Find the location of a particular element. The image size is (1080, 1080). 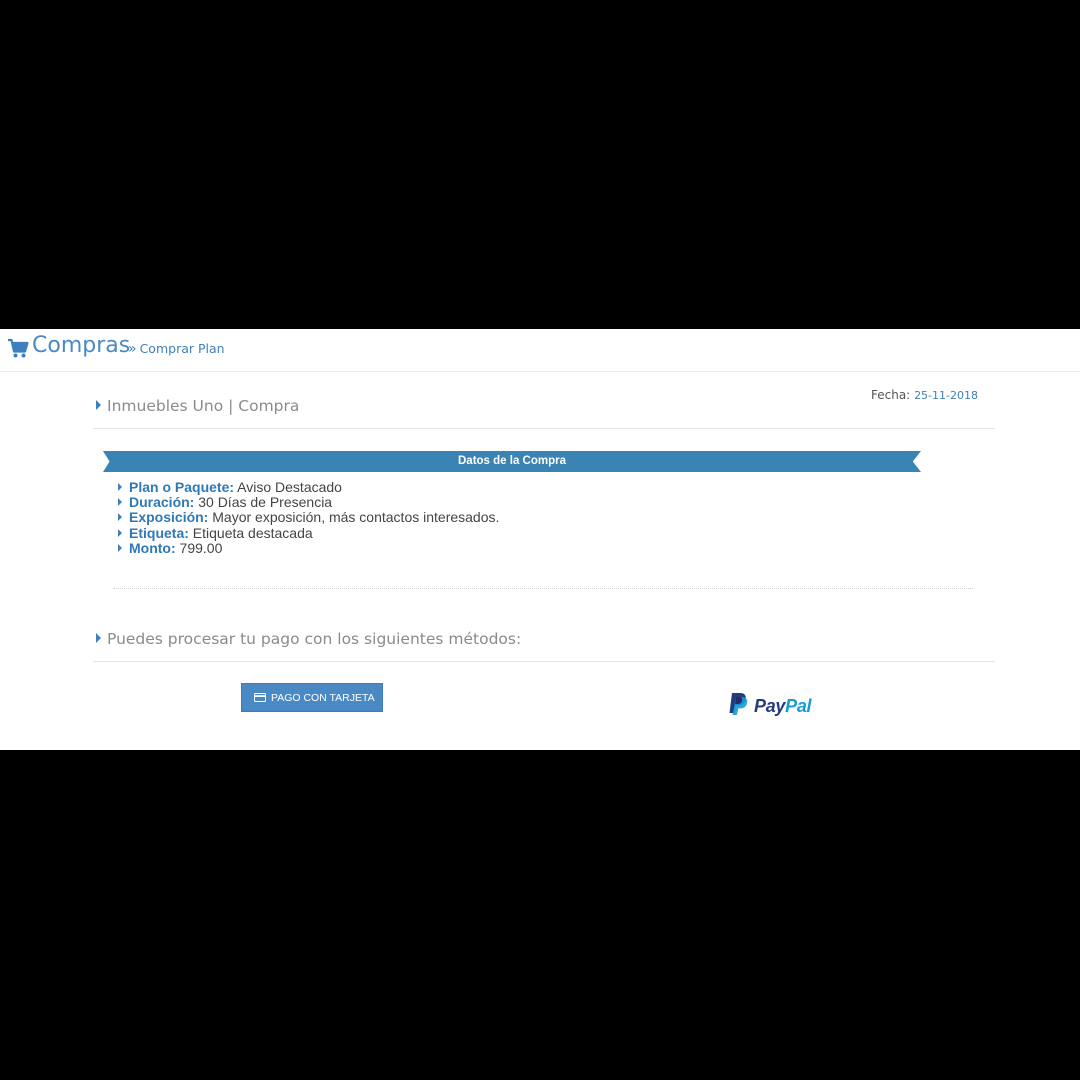

purchase-heading: Inmuebles Uno | Compra is located at coordinates (197, 406).